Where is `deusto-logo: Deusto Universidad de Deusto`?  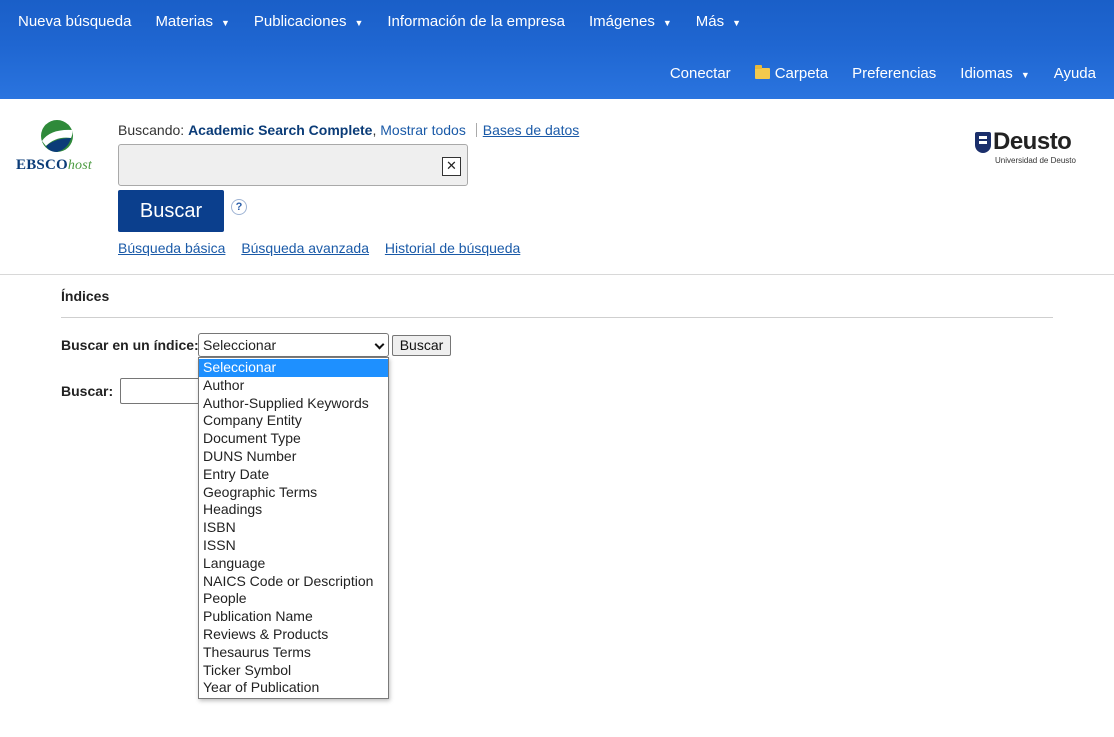 deusto-logo: Deusto Universidad de Deusto is located at coordinates (1030, 149).